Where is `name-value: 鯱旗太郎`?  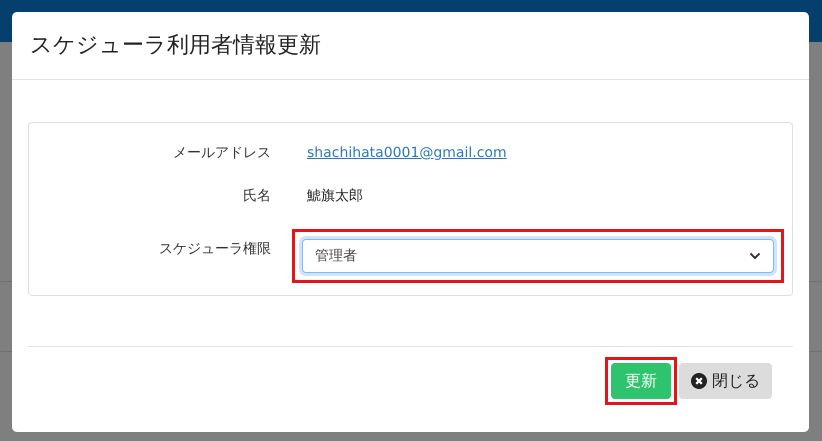
name-value: 鯱旗太郎 is located at coordinates (335, 196).